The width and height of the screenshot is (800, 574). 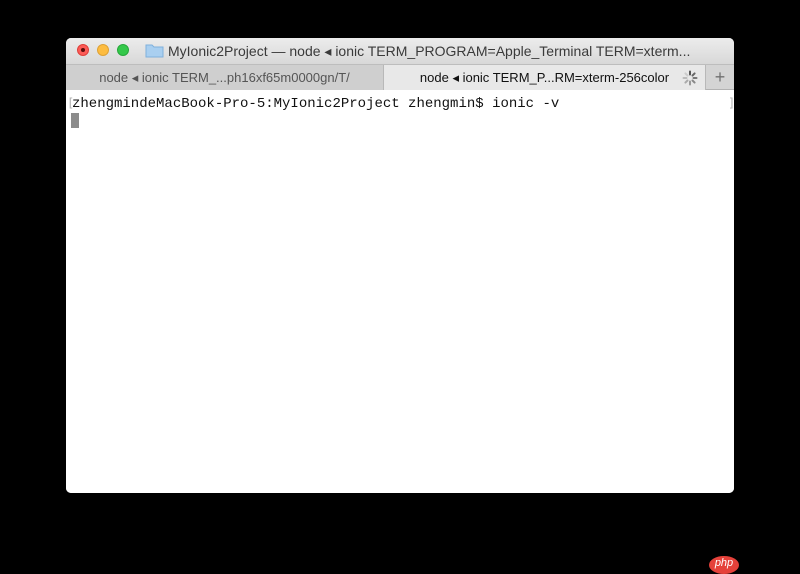 What do you see at coordinates (225, 77) in the screenshot?
I see `tab-inactive: node ◂ ionic TERM_...ph16xf65m0000gn/T/` at bounding box center [225, 77].